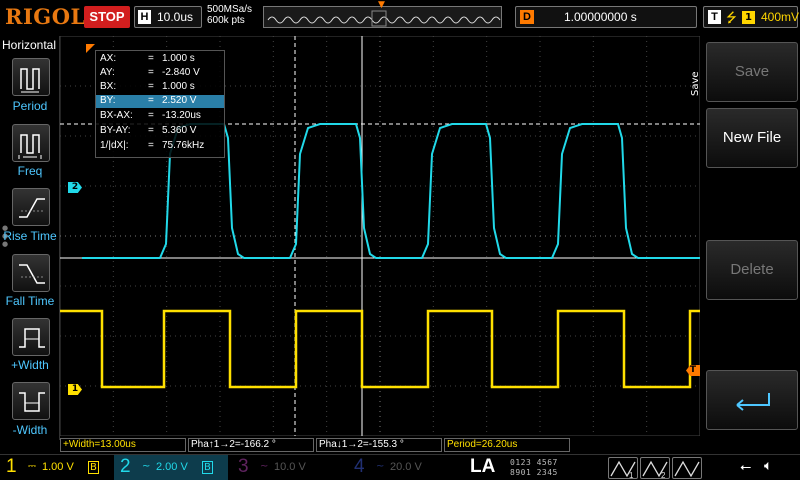 Image resolution: width=800 pixels, height=480 pixels. I want to click on frequency-label: Freq, so click(30, 171).